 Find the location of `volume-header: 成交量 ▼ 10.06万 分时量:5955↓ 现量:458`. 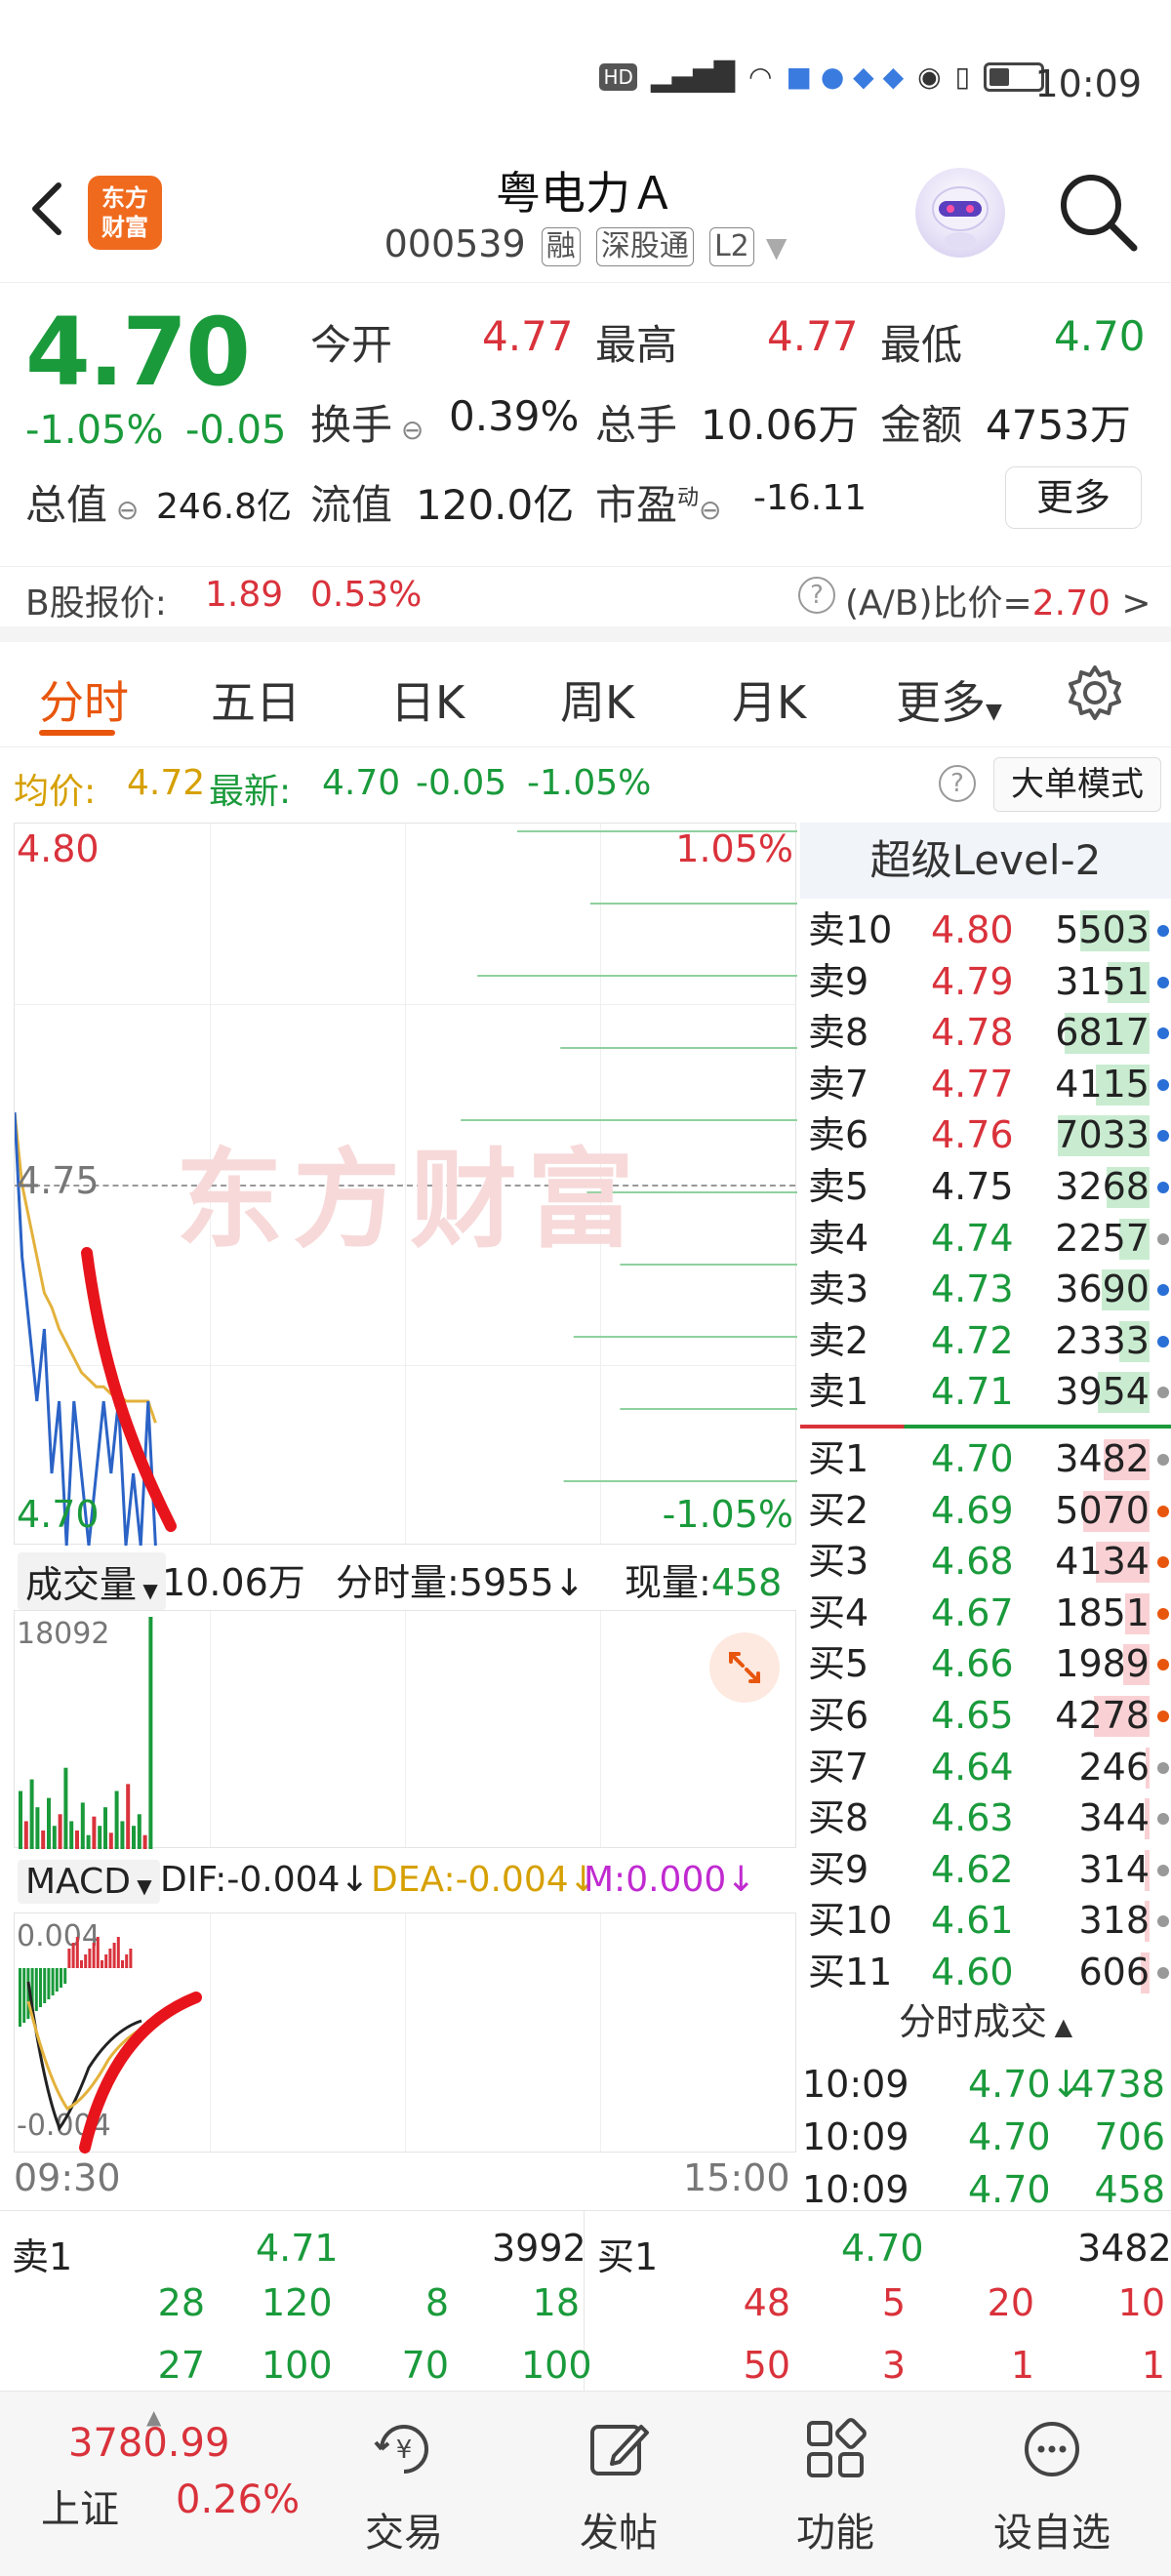

volume-header: 成交量 ▼ 10.06万 分时量:5955↓ 现量:458 is located at coordinates (405, 1577).